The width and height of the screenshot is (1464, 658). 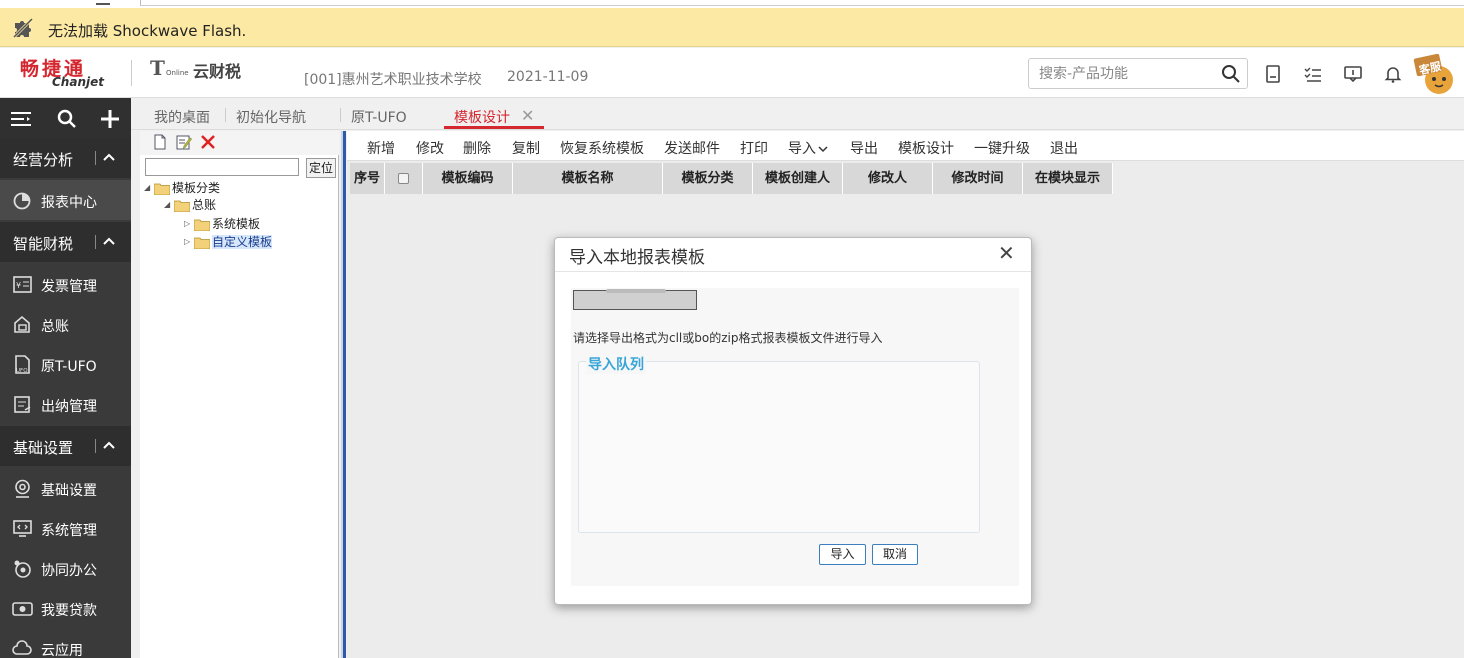 What do you see at coordinates (823, 149) in the screenshot?
I see `chevron-down-icon` at bounding box center [823, 149].